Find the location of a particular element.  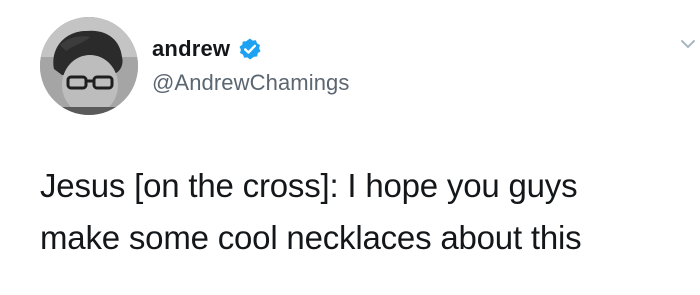

tweet-text-line: make some cool necklaces about this is located at coordinates (311, 237).